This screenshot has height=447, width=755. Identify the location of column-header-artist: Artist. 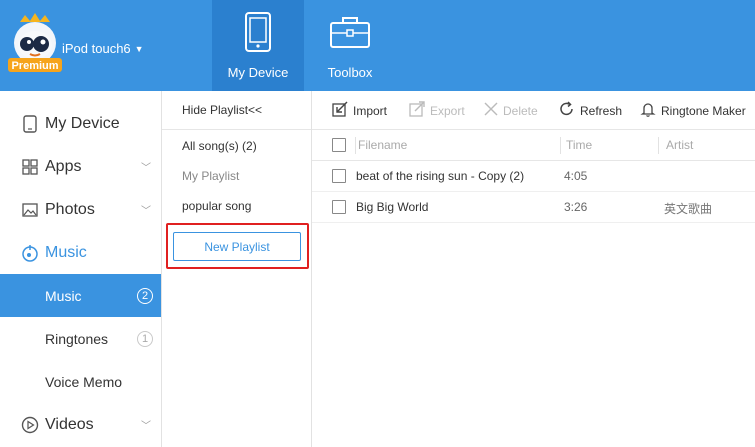
(679, 145).